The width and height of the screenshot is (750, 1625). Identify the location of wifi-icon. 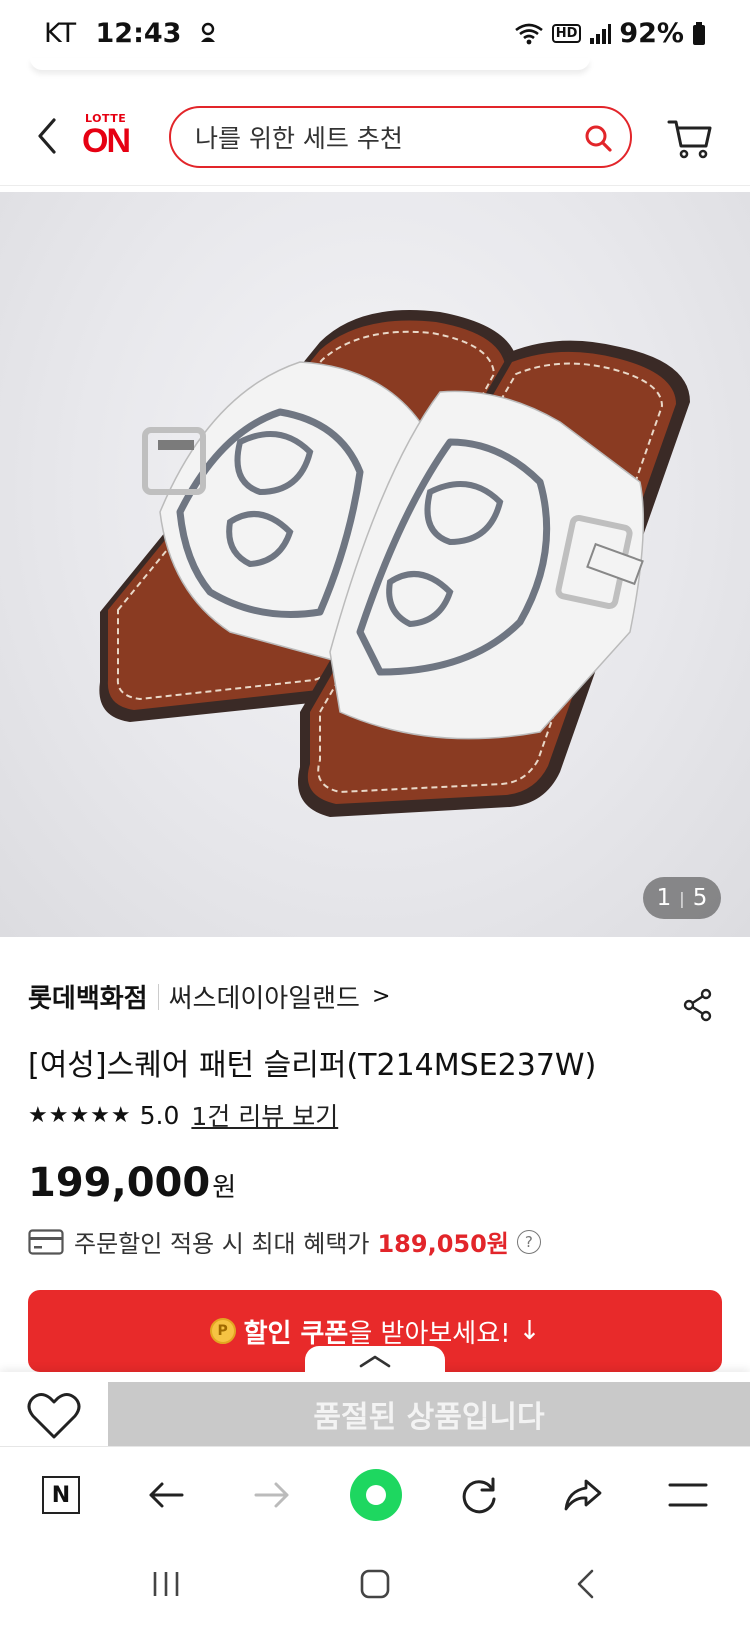
(528, 33).